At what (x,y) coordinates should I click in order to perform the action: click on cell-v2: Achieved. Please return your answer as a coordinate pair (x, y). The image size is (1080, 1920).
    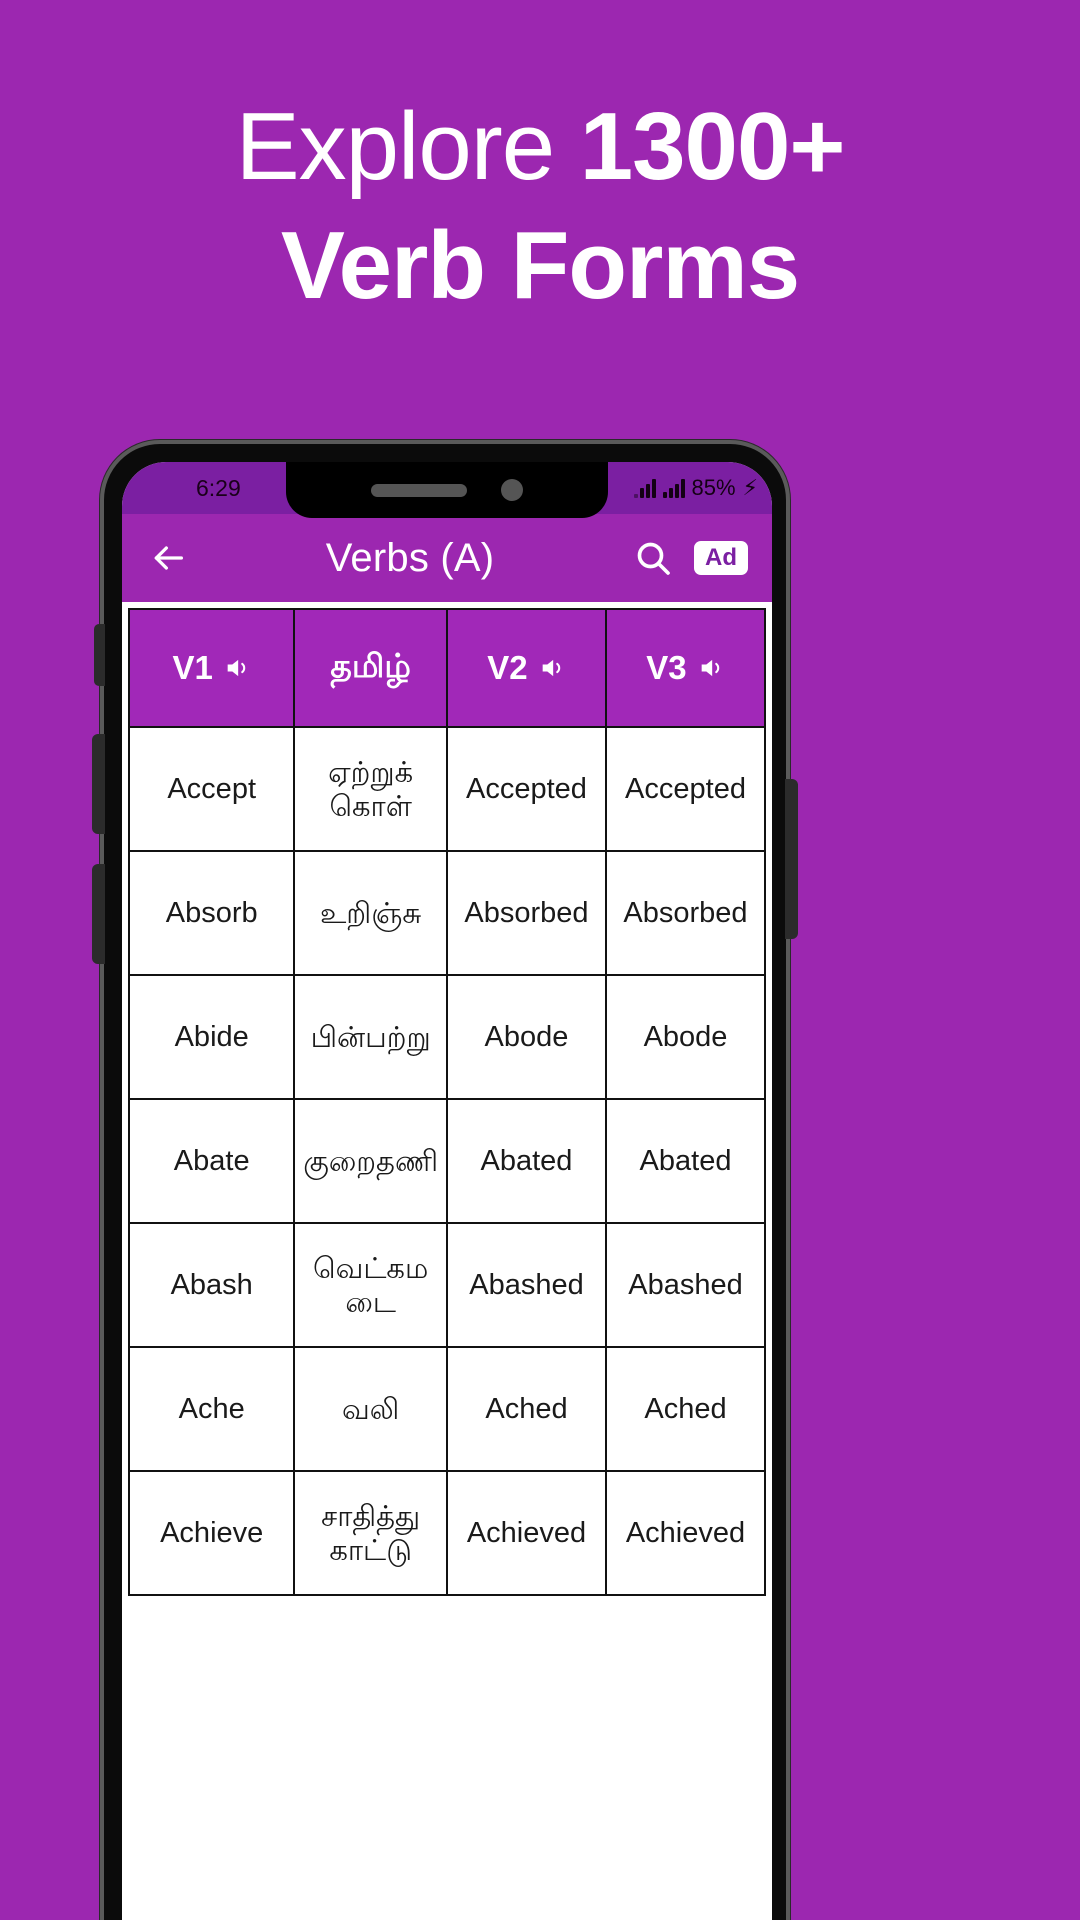
    Looking at the image, I should click on (526, 1533).